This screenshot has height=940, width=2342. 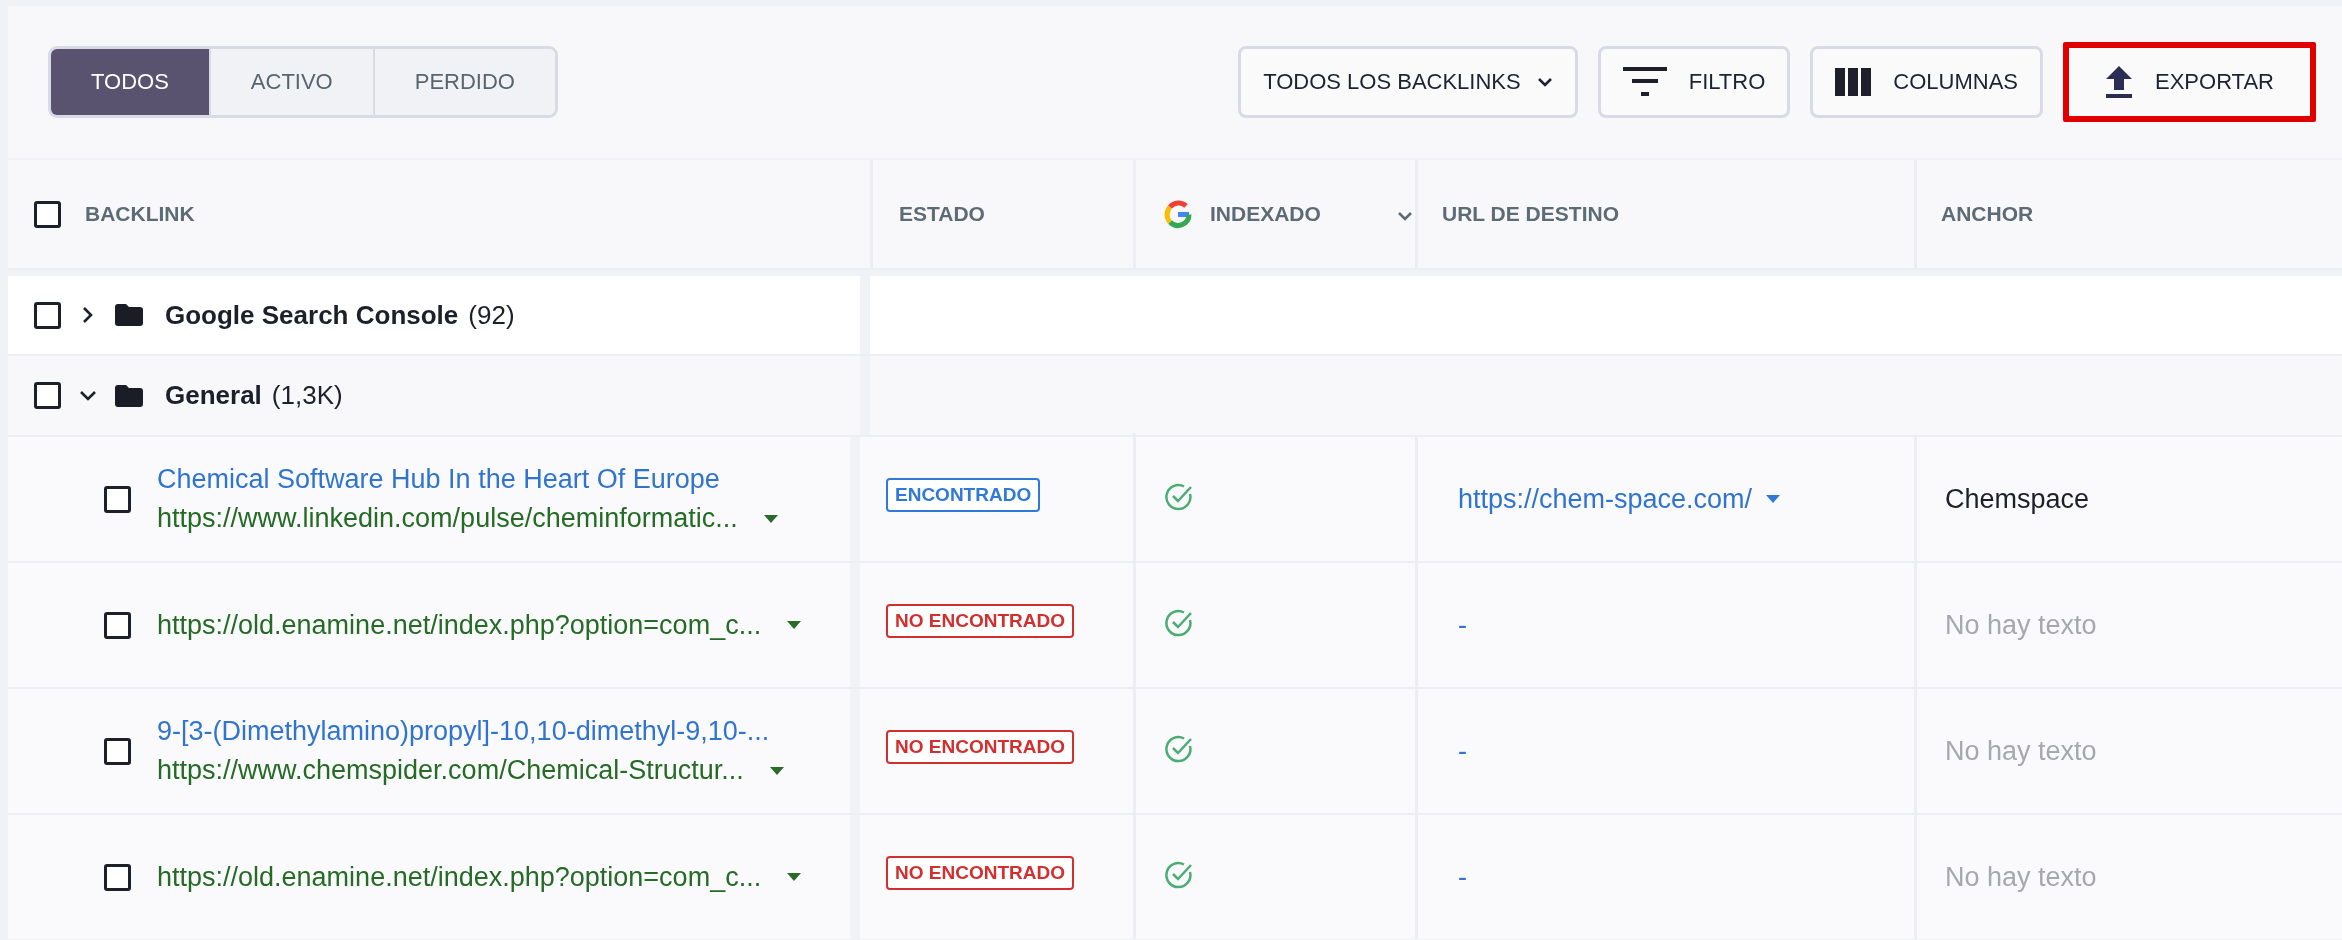 I want to click on google-icon, so click(x=1178, y=214).